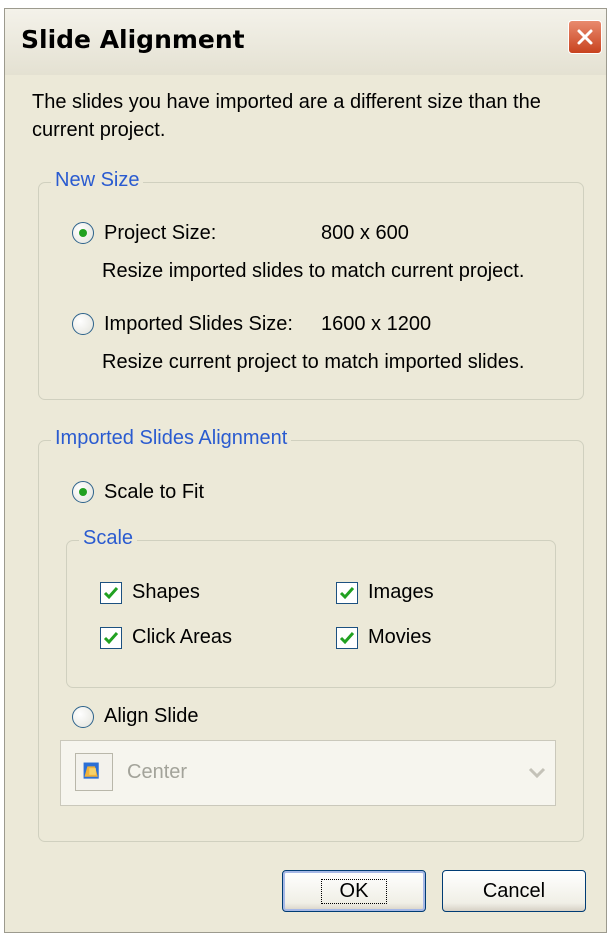 The image size is (607, 933). I want to click on title-bar: Slide Alignment, so click(305, 42).